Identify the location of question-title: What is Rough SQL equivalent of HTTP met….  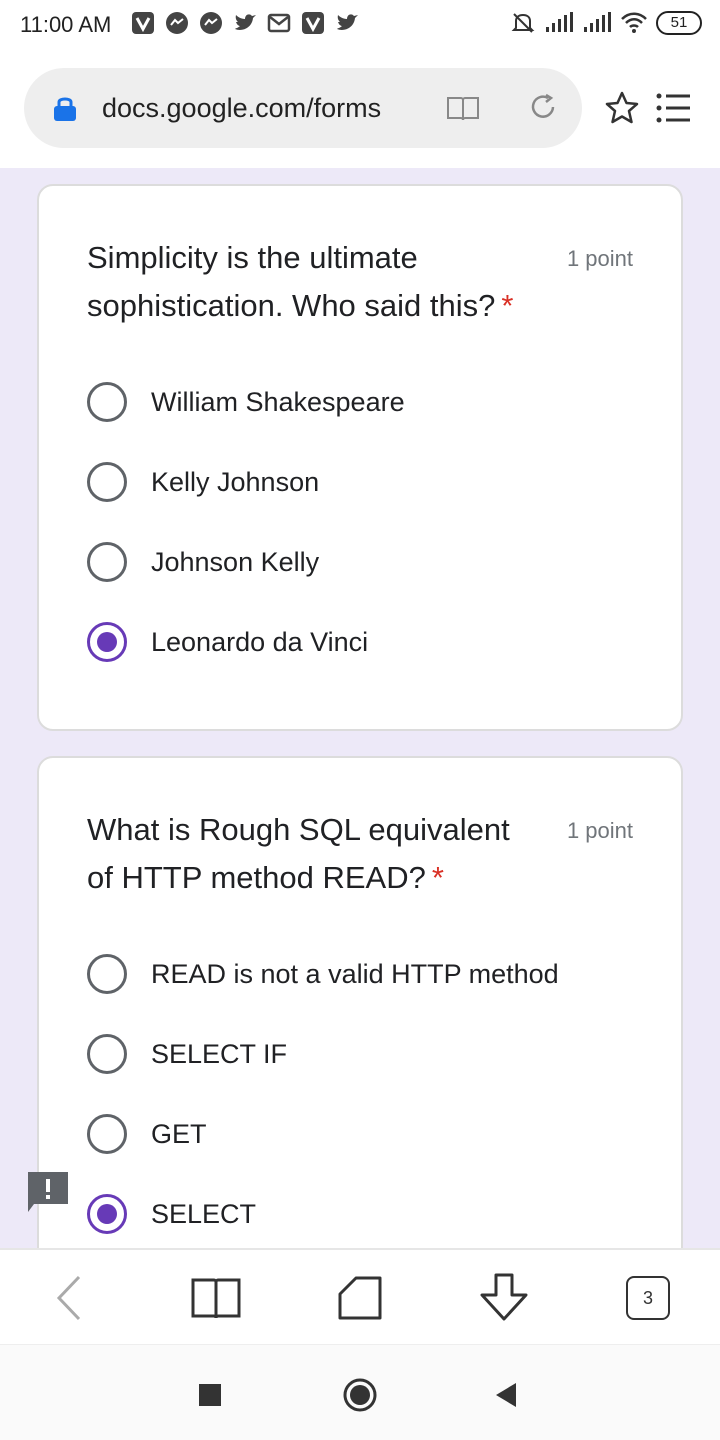
(312, 854).